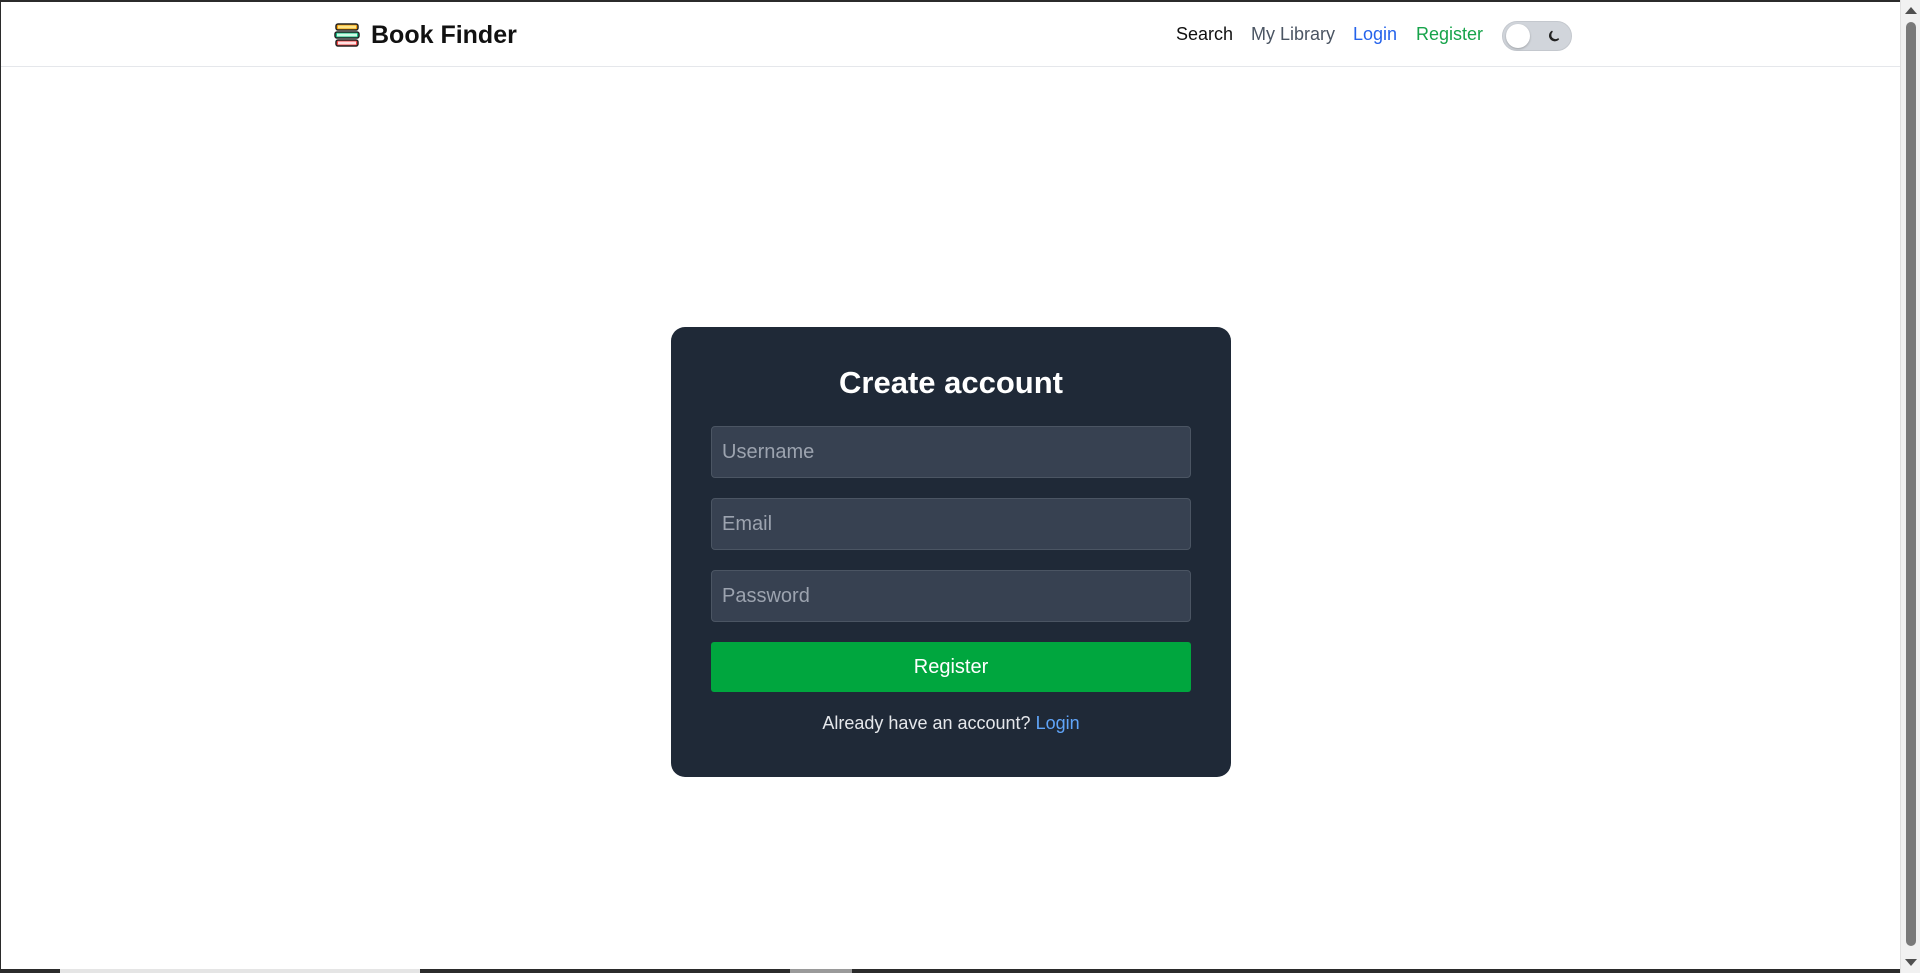  I want to click on scroll-thumb, so click(1911, 484).